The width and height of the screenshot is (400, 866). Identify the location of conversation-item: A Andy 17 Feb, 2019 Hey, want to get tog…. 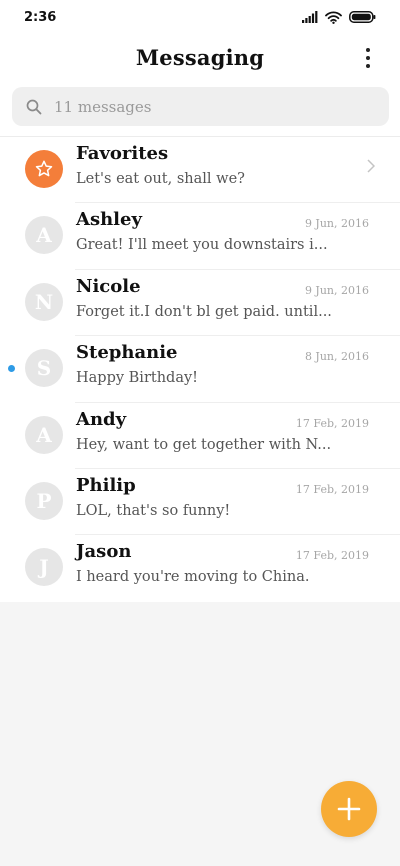
(200, 436).